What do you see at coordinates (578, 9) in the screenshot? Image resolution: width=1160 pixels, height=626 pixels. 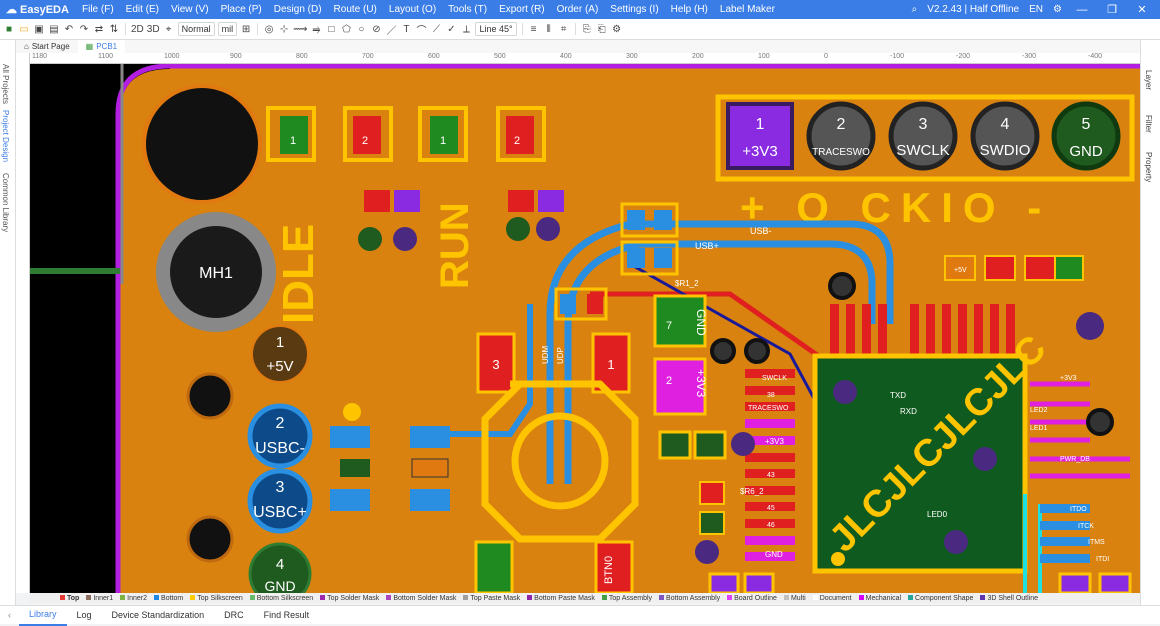 I see `menu-order: Order (A)` at bounding box center [578, 9].